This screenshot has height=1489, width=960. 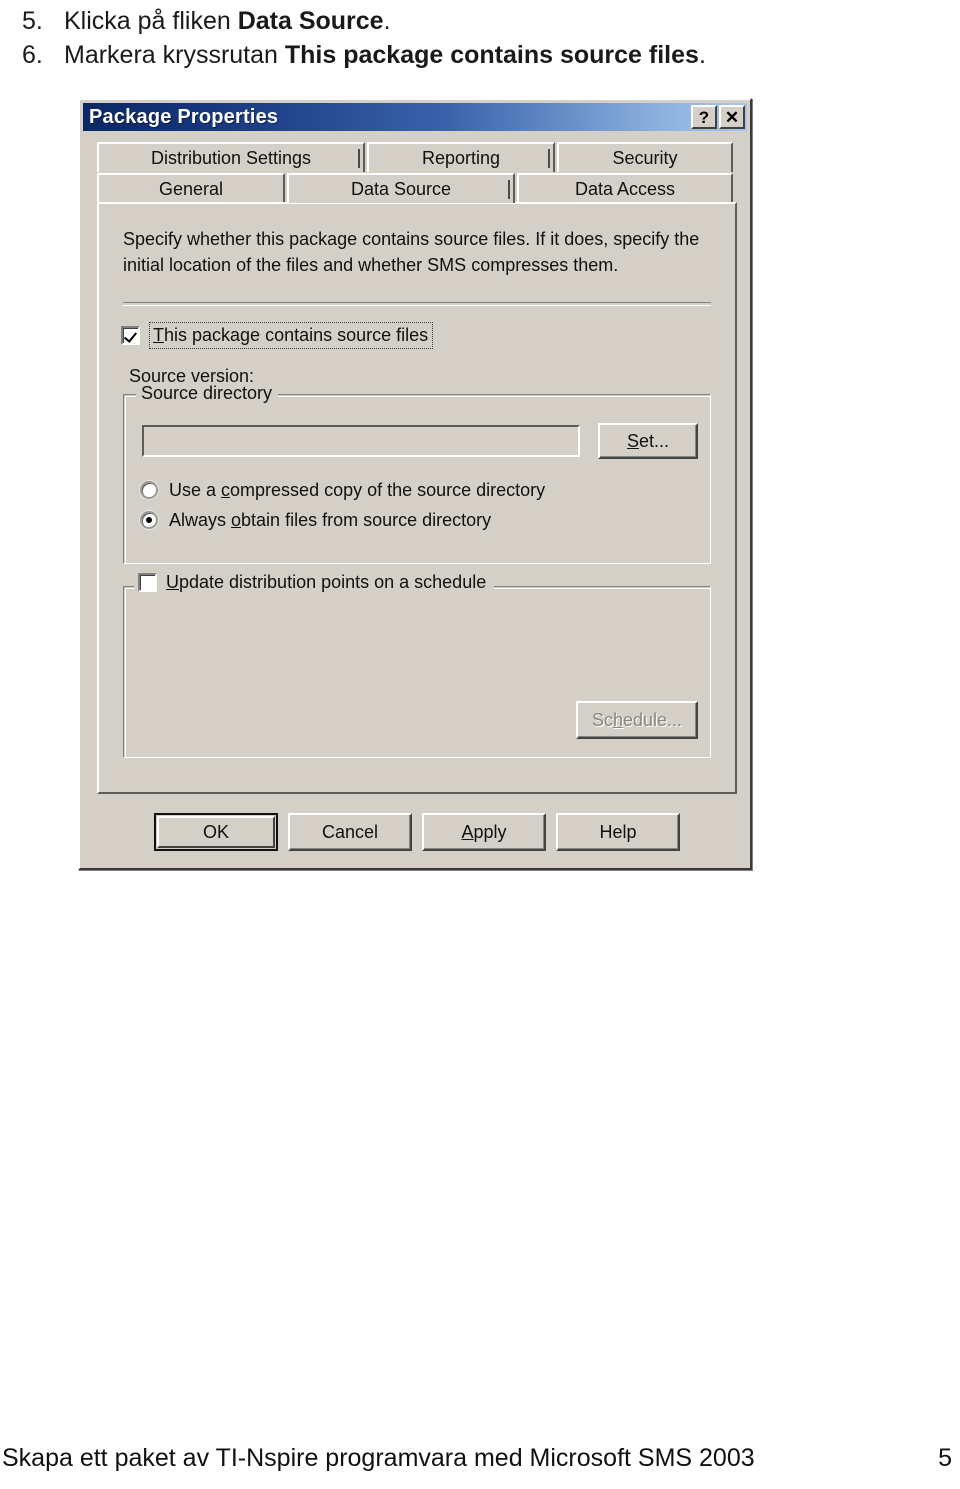 I want to click on tab-data-access: Data Access, so click(x=625, y=188).